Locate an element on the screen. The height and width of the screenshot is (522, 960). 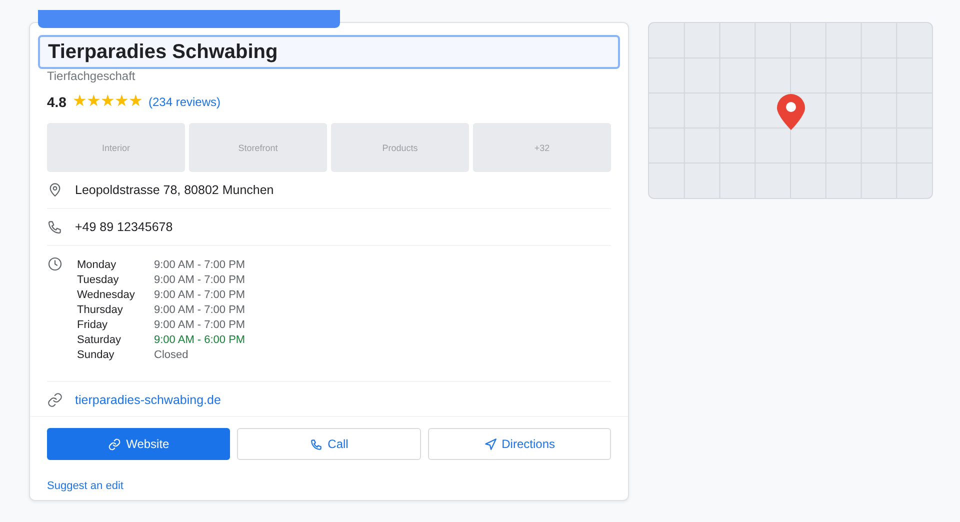
hours-text: 9:00 AM - 6:00 PM is located at coordinates (200, 340).